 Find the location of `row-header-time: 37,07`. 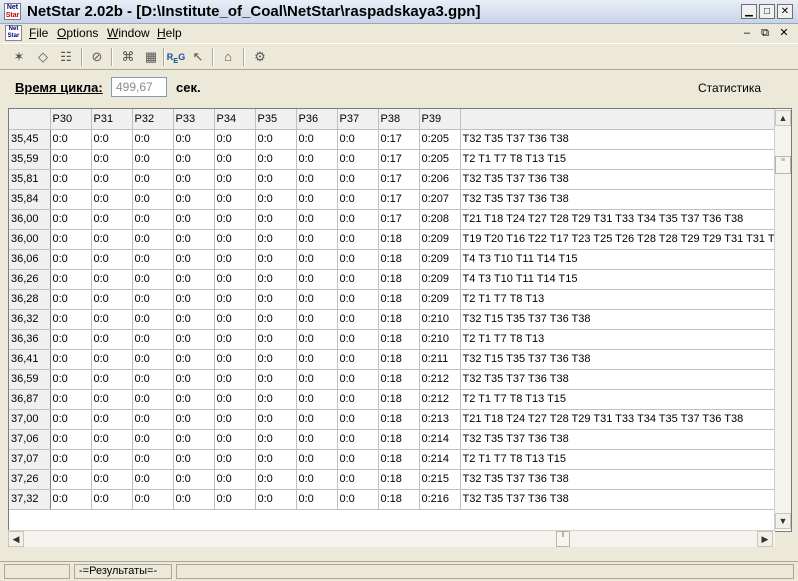

row-header-time: 37,07 is located at coordinates (30, 459).